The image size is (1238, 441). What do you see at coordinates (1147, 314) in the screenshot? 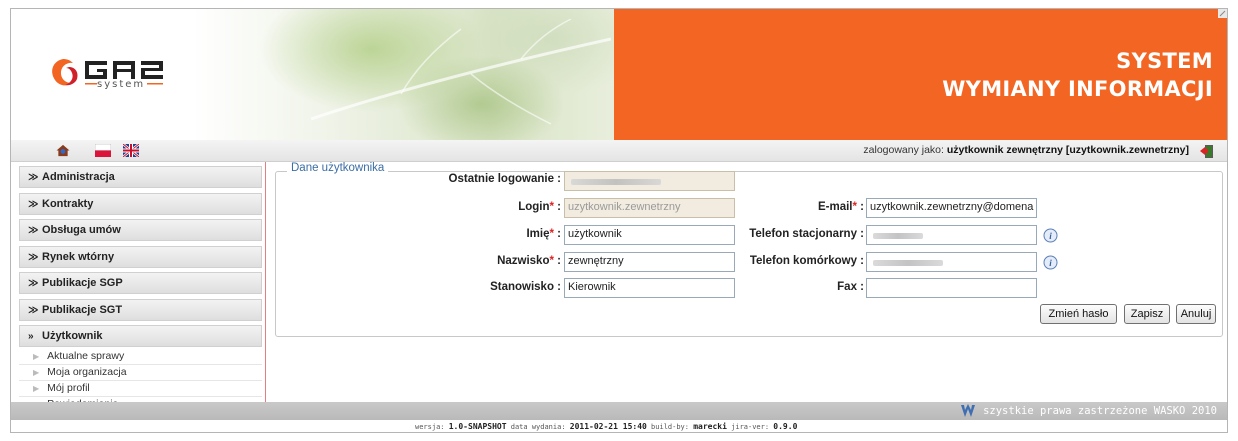
I see `save-button: Zapisz` at bounding box center [1147, 314].